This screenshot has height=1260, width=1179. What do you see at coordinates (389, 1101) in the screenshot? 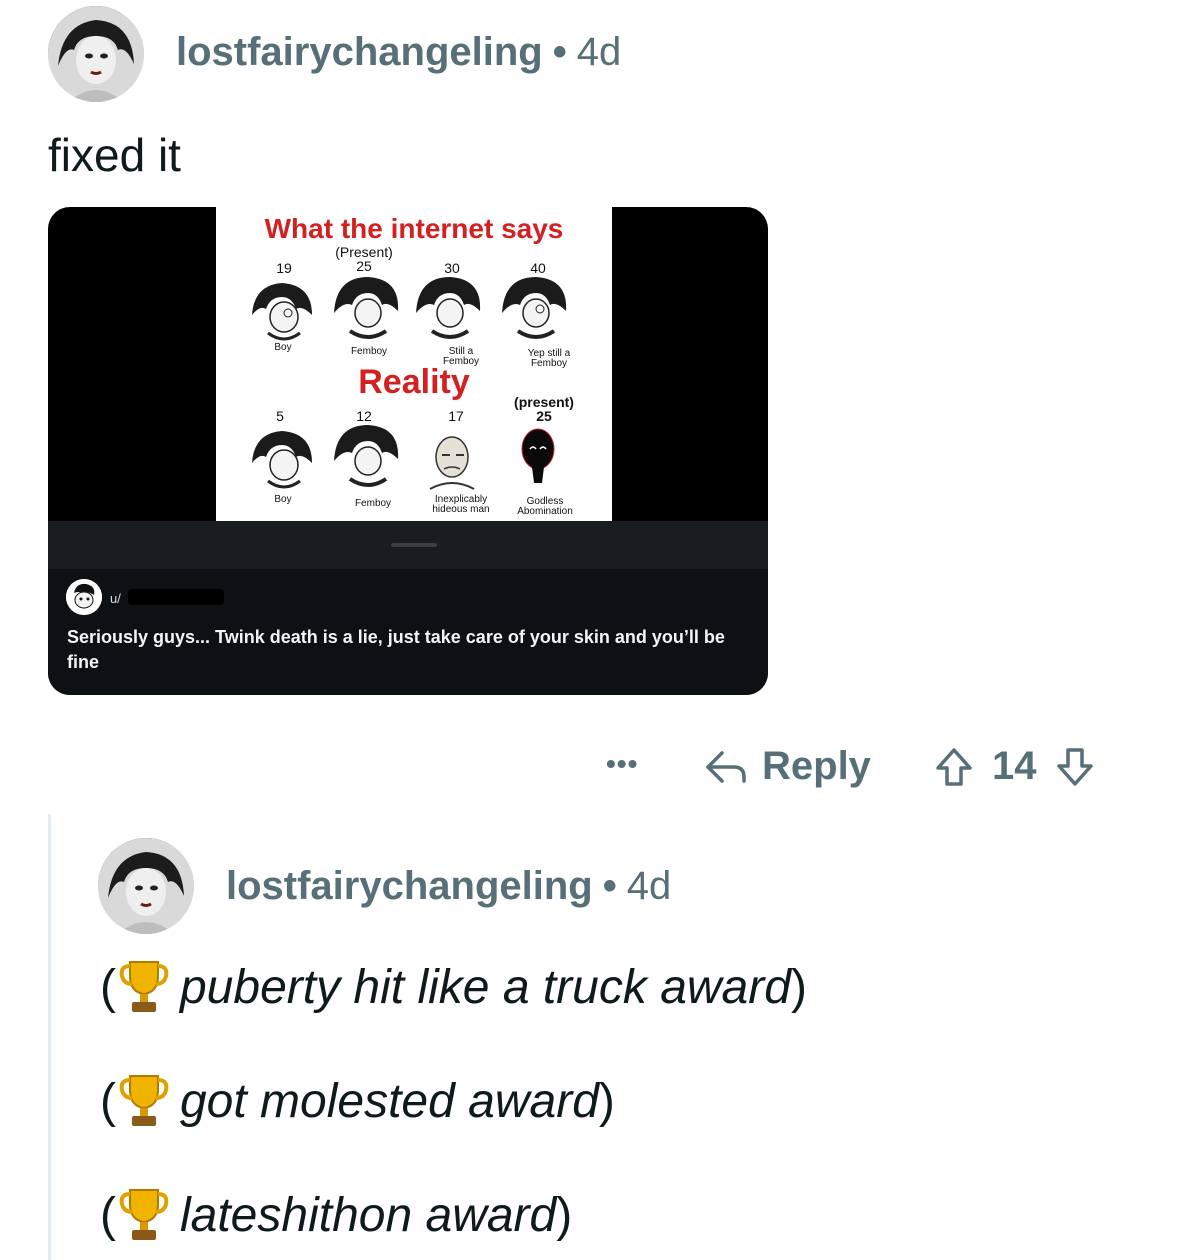
I see `award-text: got molested award` at bounding box center [389, 1101].